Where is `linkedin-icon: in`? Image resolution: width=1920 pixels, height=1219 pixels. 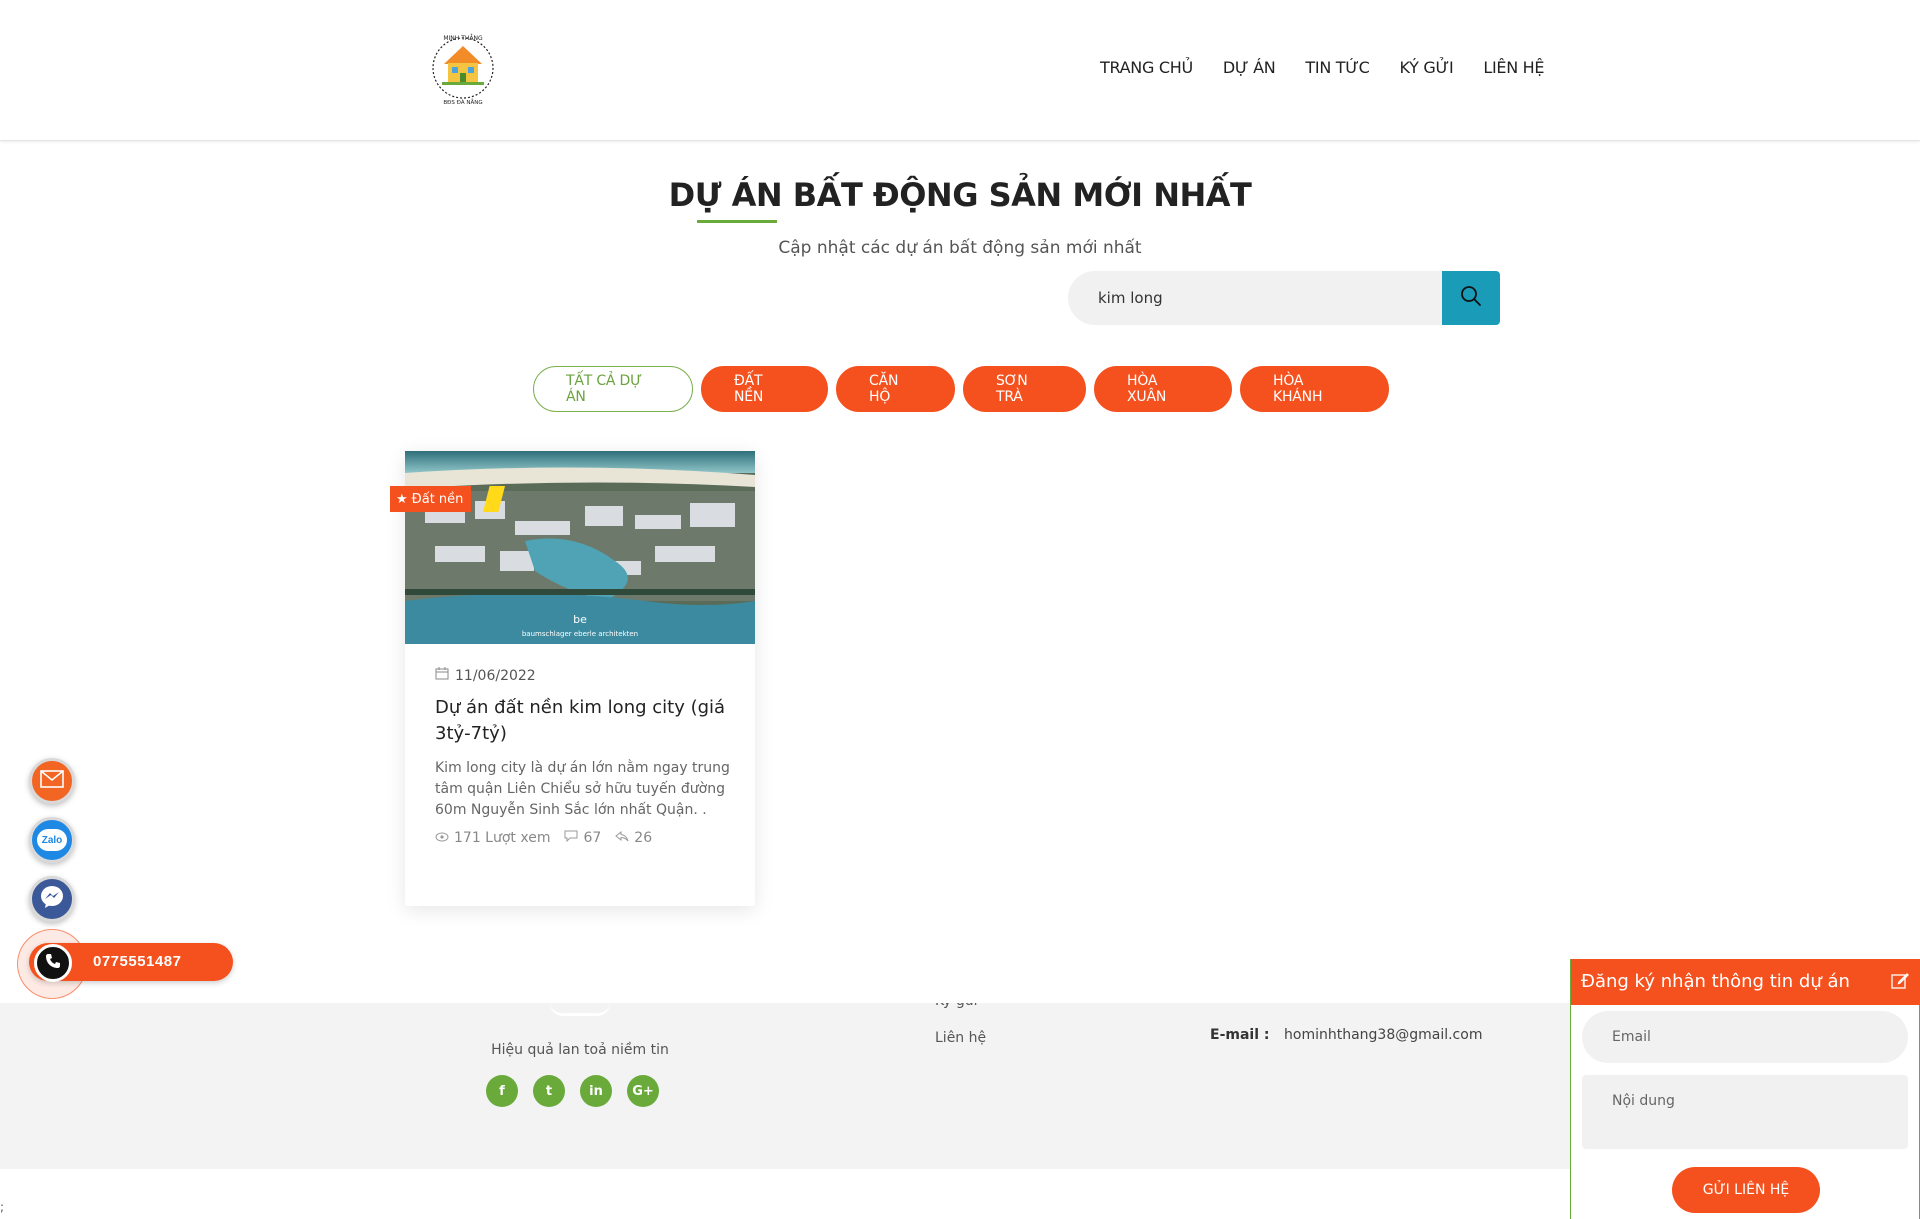
linkedin-icon: in is located at coordinates (596, 1091).